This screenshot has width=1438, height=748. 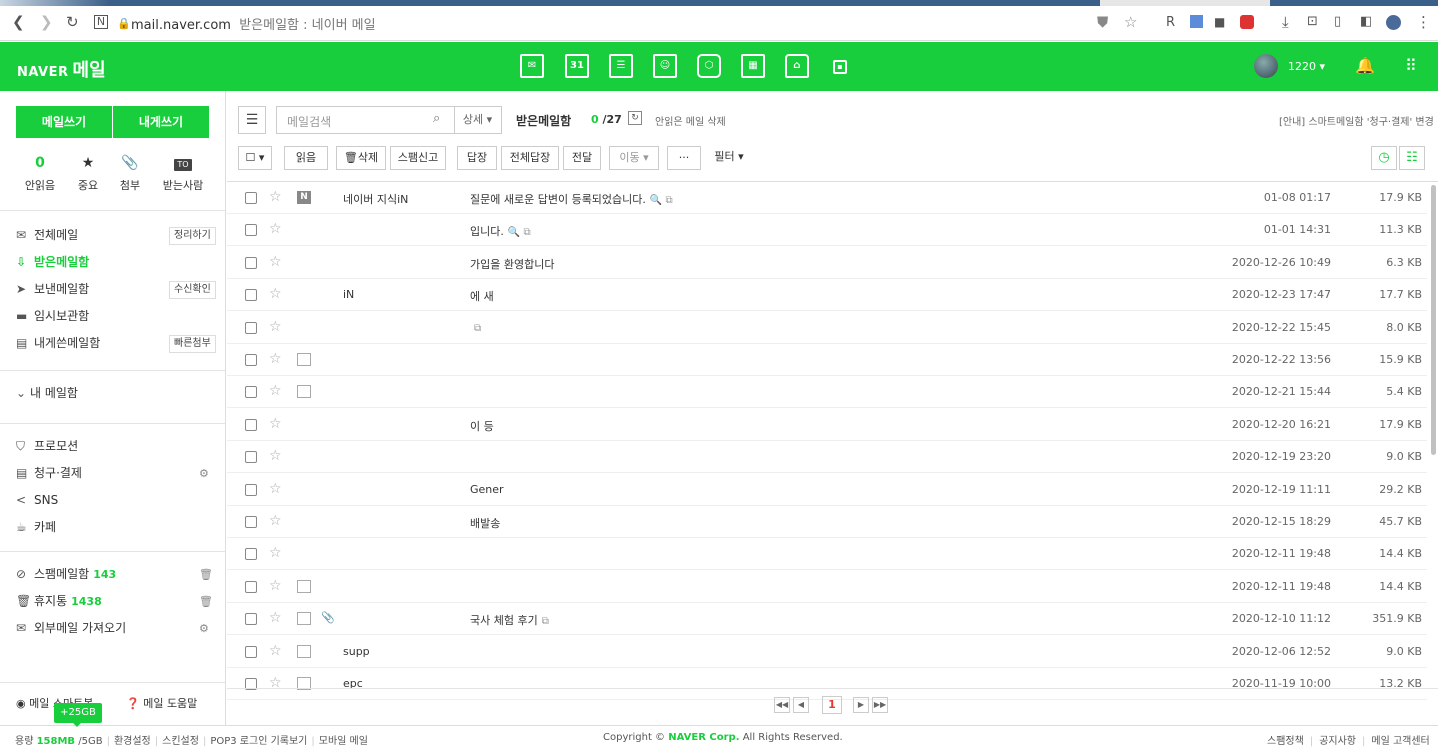 I want to click on notice-link: [안내] 스마트메일함 '청구·결제' 변경, so click(x=1356, y=120).